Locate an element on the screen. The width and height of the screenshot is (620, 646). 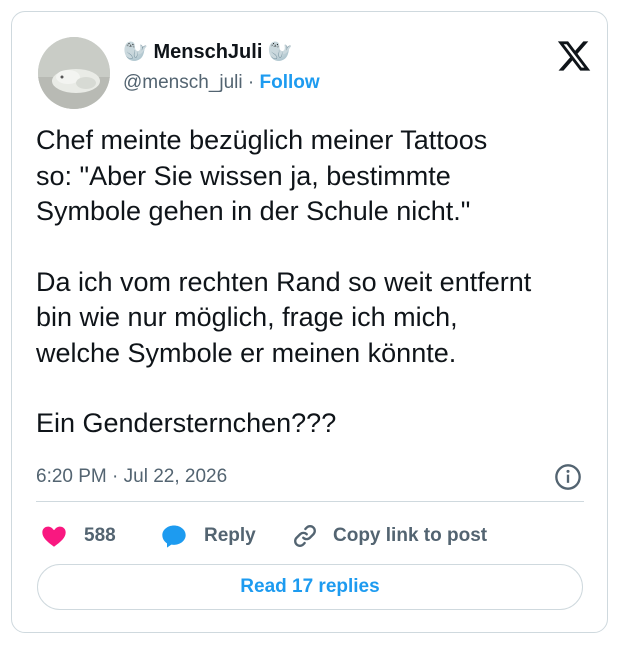
copy-link-label: Copy link to post is located at coordinates (410, 535).